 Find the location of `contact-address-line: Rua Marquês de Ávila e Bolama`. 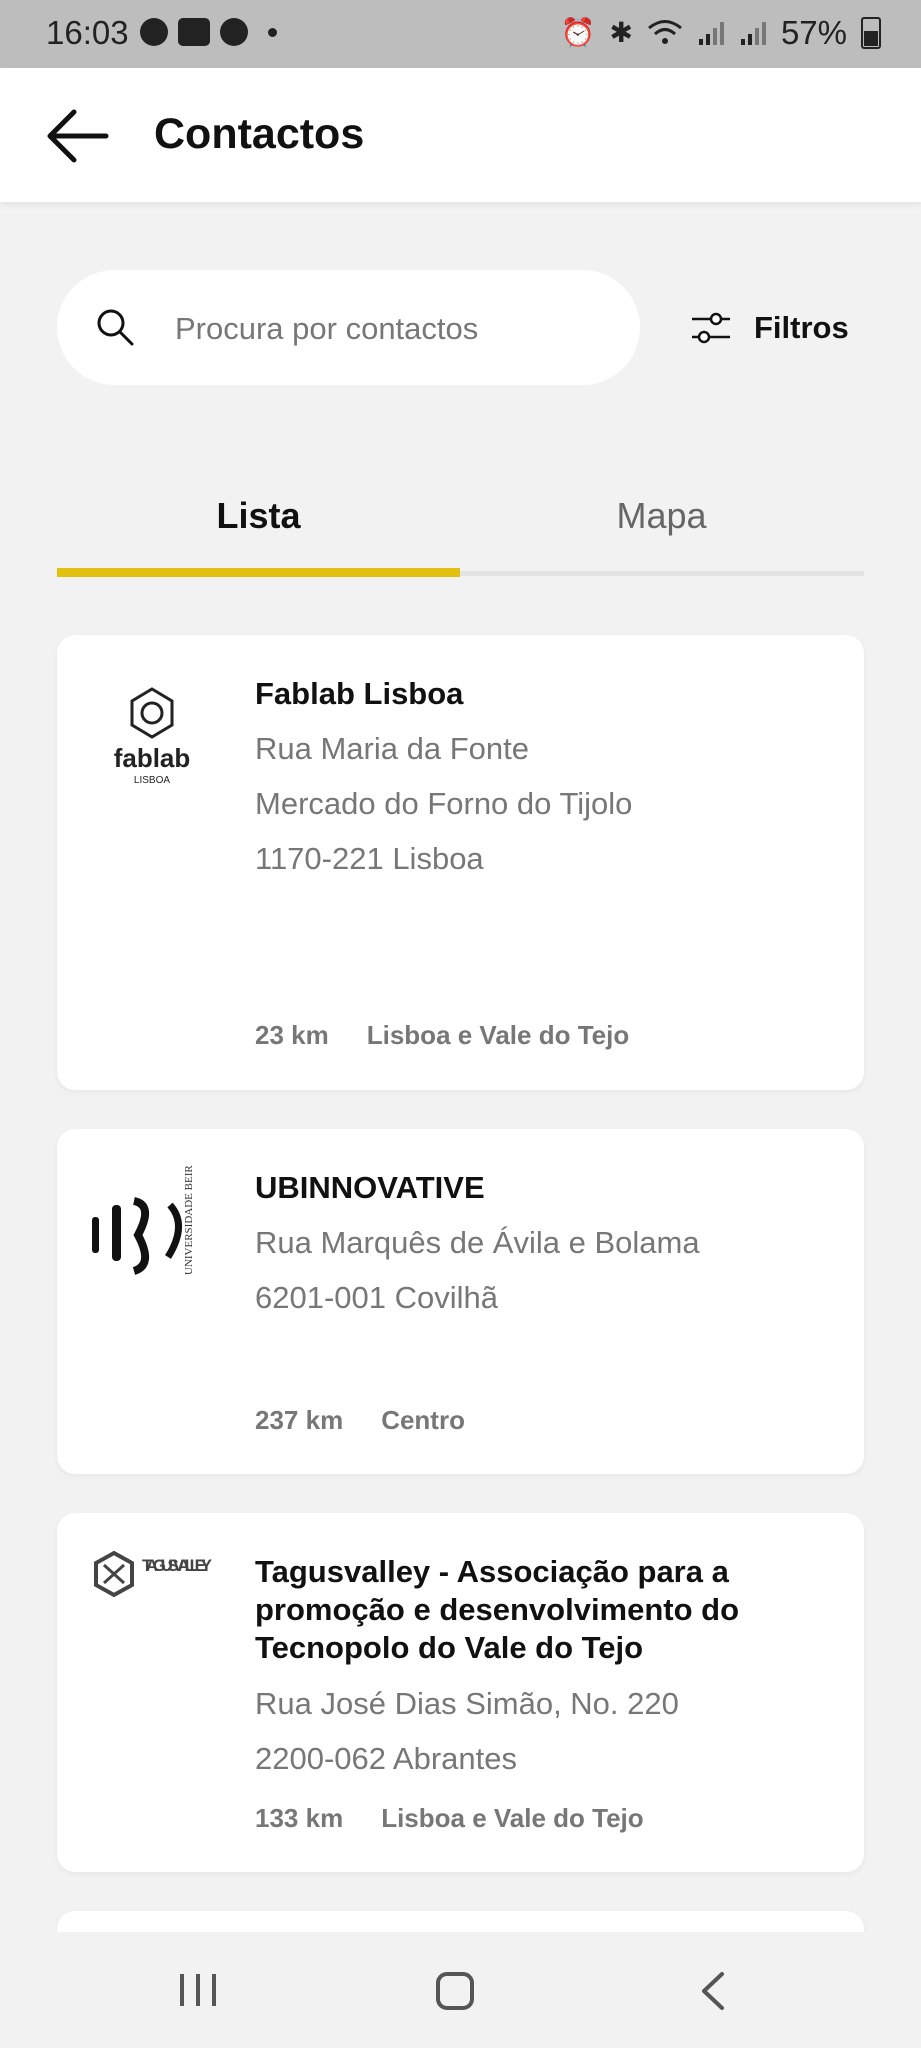

contact-address-line: Rua Marquês de Ávila e Bolama is located at coordinates (477, 1242).